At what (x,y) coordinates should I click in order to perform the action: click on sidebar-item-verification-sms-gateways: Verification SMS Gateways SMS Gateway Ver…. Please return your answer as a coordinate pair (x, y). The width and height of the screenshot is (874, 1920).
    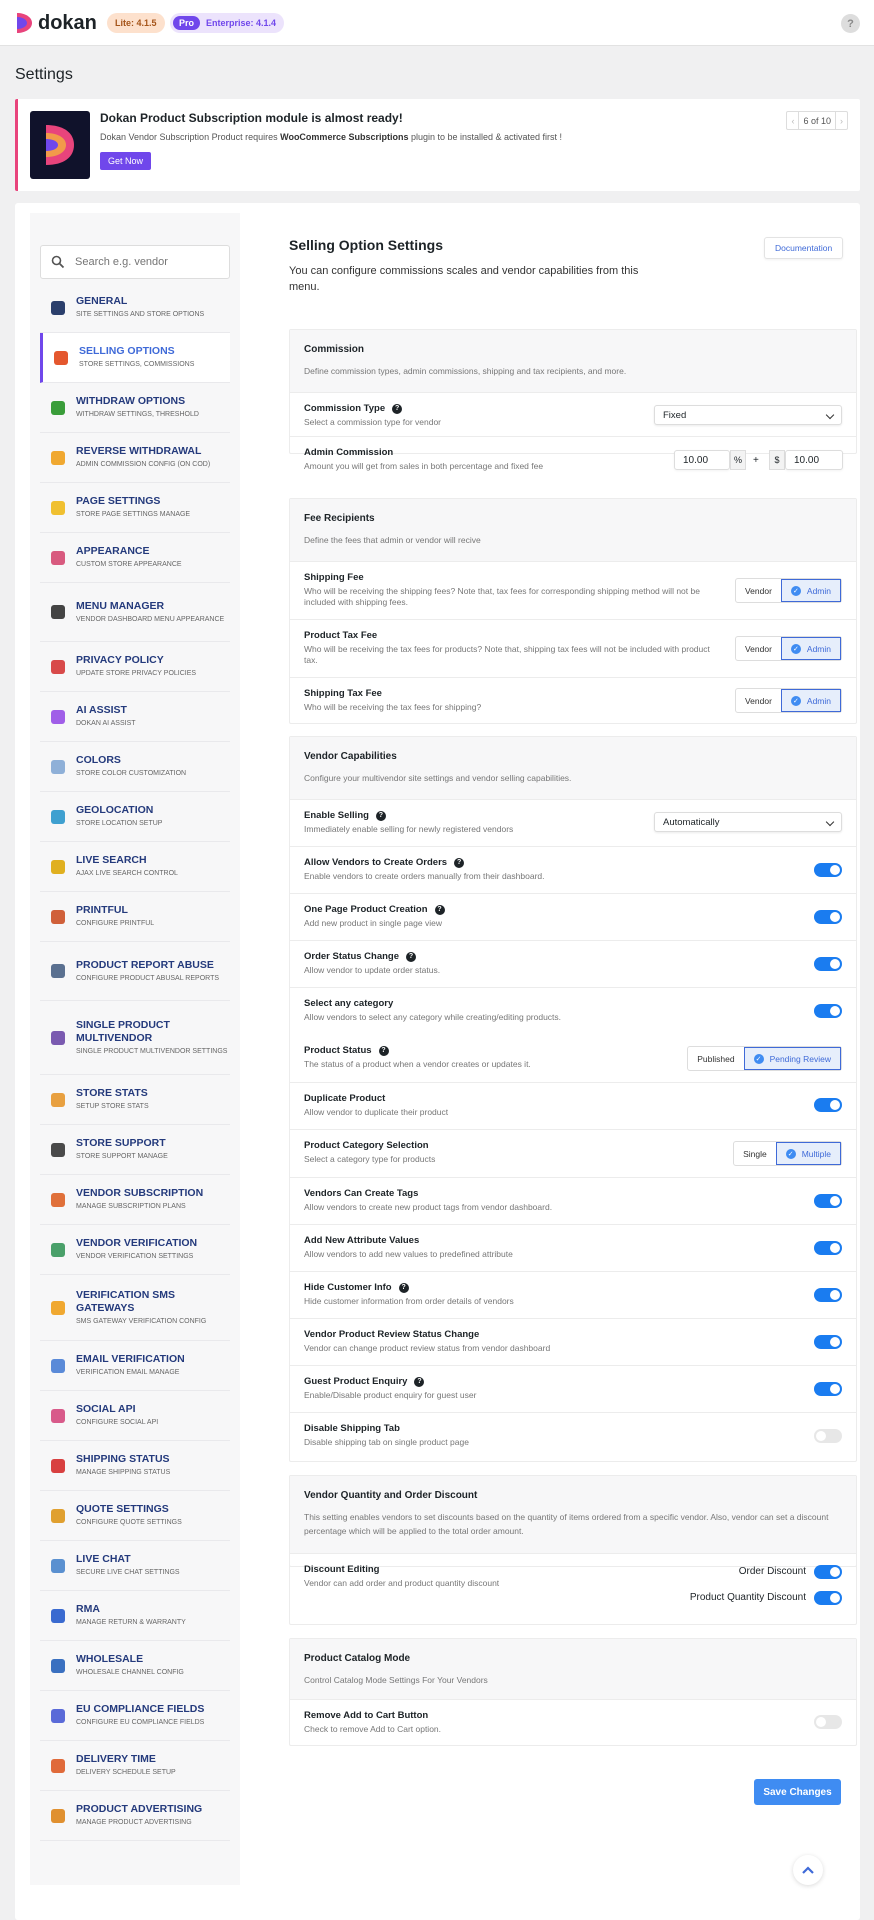
    Looking at the image, I should click on (135, 1308).